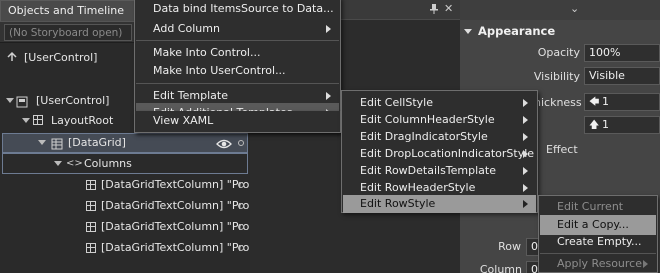 This screenshot has width=660, height=273. Describe the element at coordinates (75, 10) in the screenshot. I see `objects-and-timeline-tab: Objects and Timeline` at that location.